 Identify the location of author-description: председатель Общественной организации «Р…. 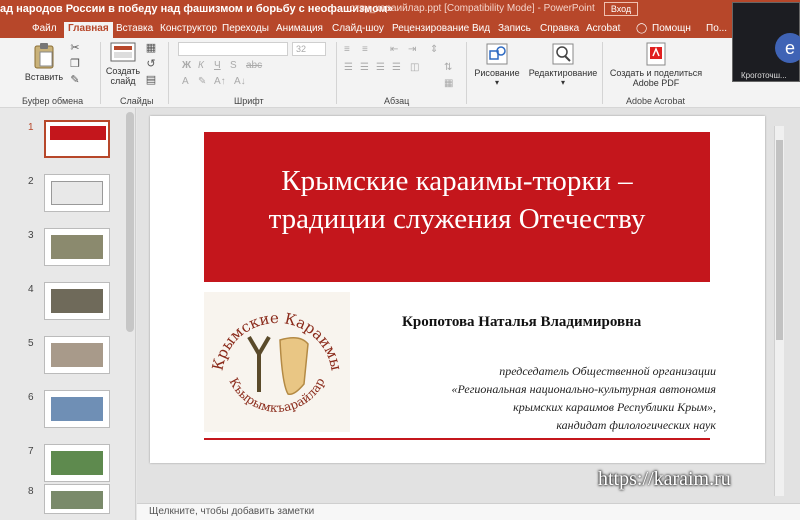
(538, 398).